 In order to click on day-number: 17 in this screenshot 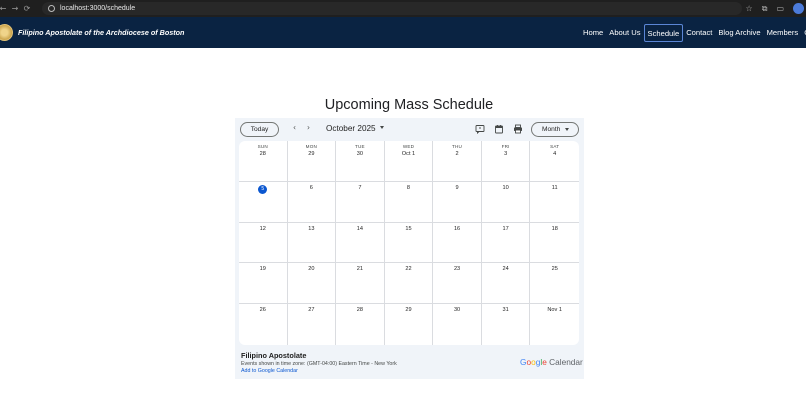, I will do `click(506, 229)`.